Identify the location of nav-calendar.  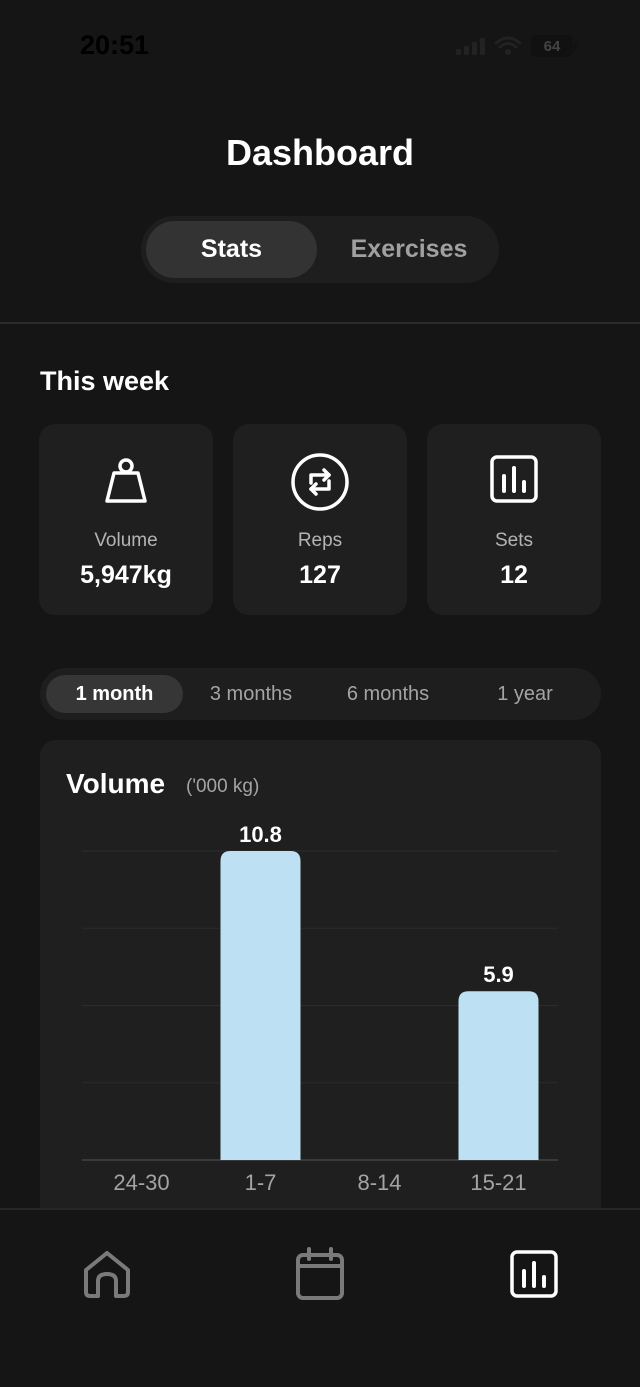
(320, 1274).